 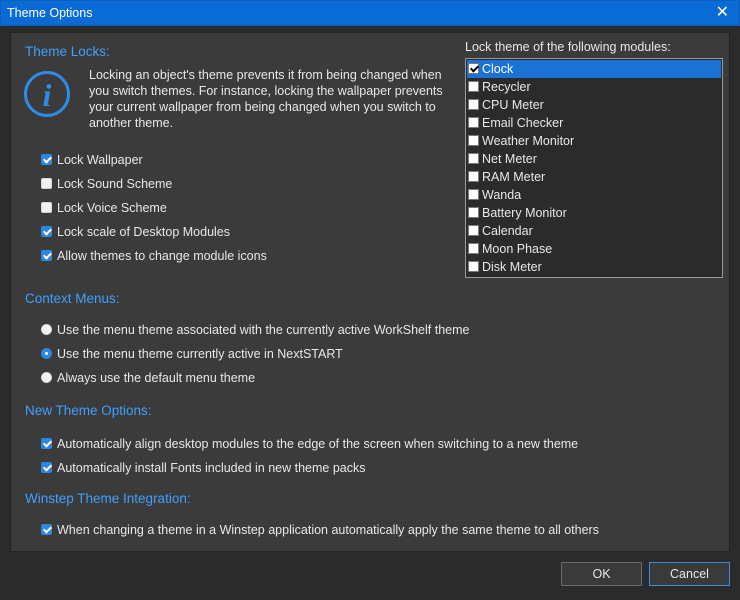 What do you see at coordinates (513, 105) in the screenshot?
I see `module-label: CPU Meter` at bounding box center [513, 105].